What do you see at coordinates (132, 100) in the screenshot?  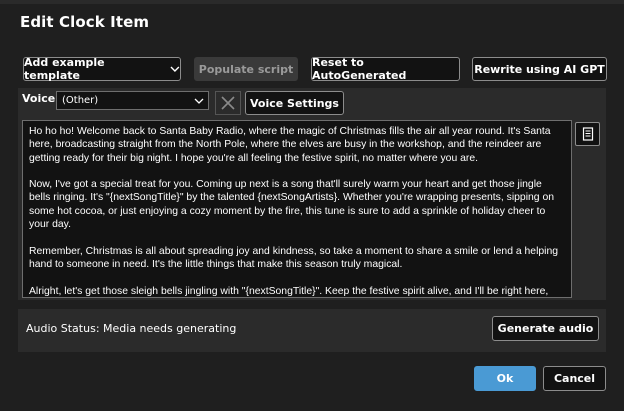 I see `voice-select: (Other)` at bounding box center [132, 100].